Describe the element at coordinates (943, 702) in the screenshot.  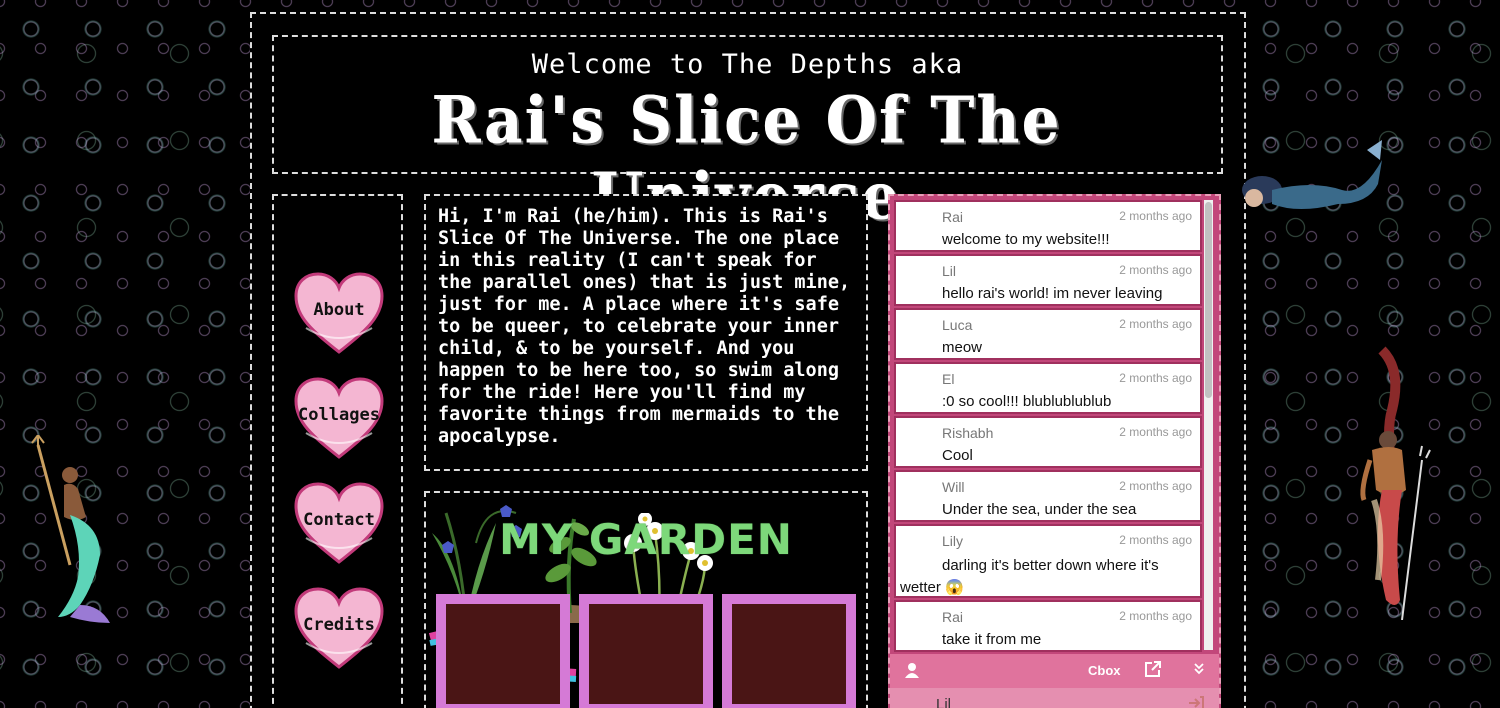
I see `current-user-name: Lil` at that location.